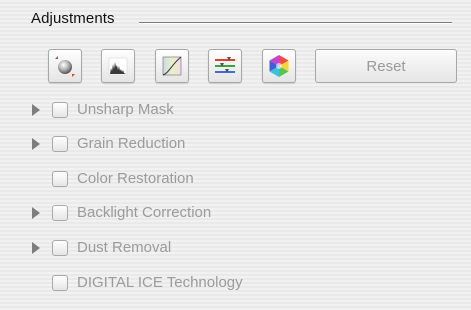  I want to click on digital-ice-label: DIGITAL ICE Technology, so click(160, 282).